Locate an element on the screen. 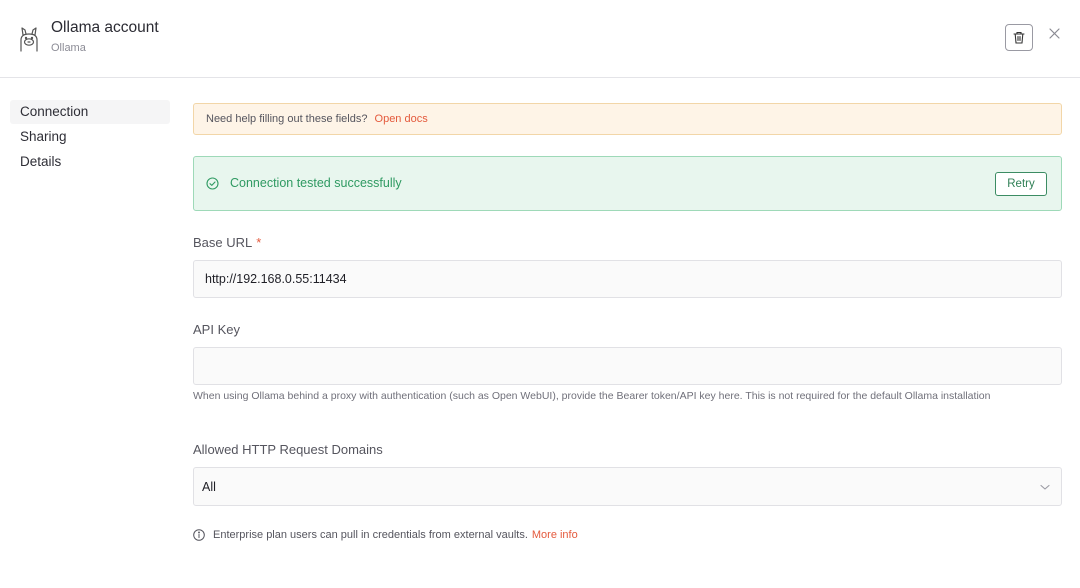  delete-button is located at coordinates (1019, 37).